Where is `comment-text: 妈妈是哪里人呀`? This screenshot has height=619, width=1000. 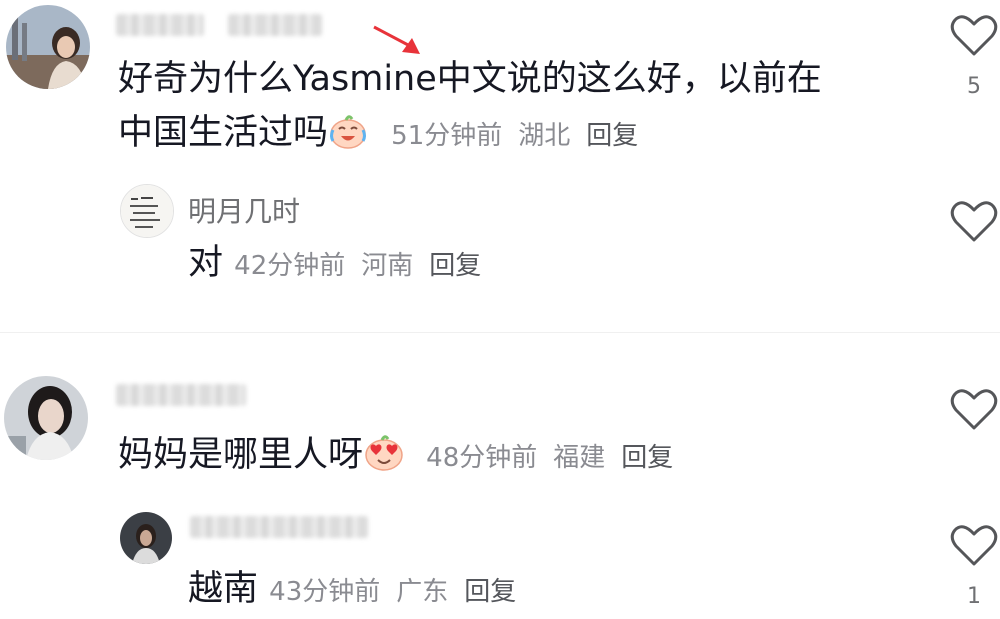 comment-text: 妈妈是哪里人呀 is located at coordinates (241, 455).